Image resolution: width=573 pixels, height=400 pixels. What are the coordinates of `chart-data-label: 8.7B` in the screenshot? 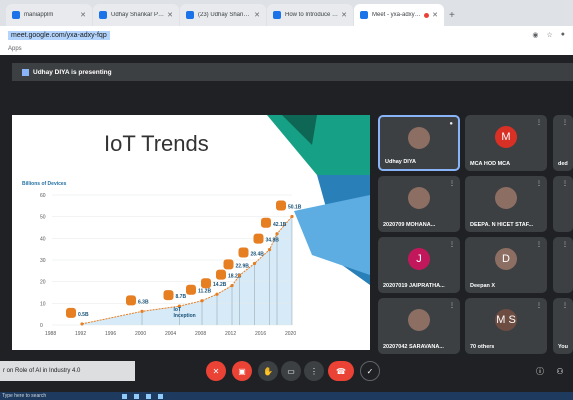 It's located at (181, 297).